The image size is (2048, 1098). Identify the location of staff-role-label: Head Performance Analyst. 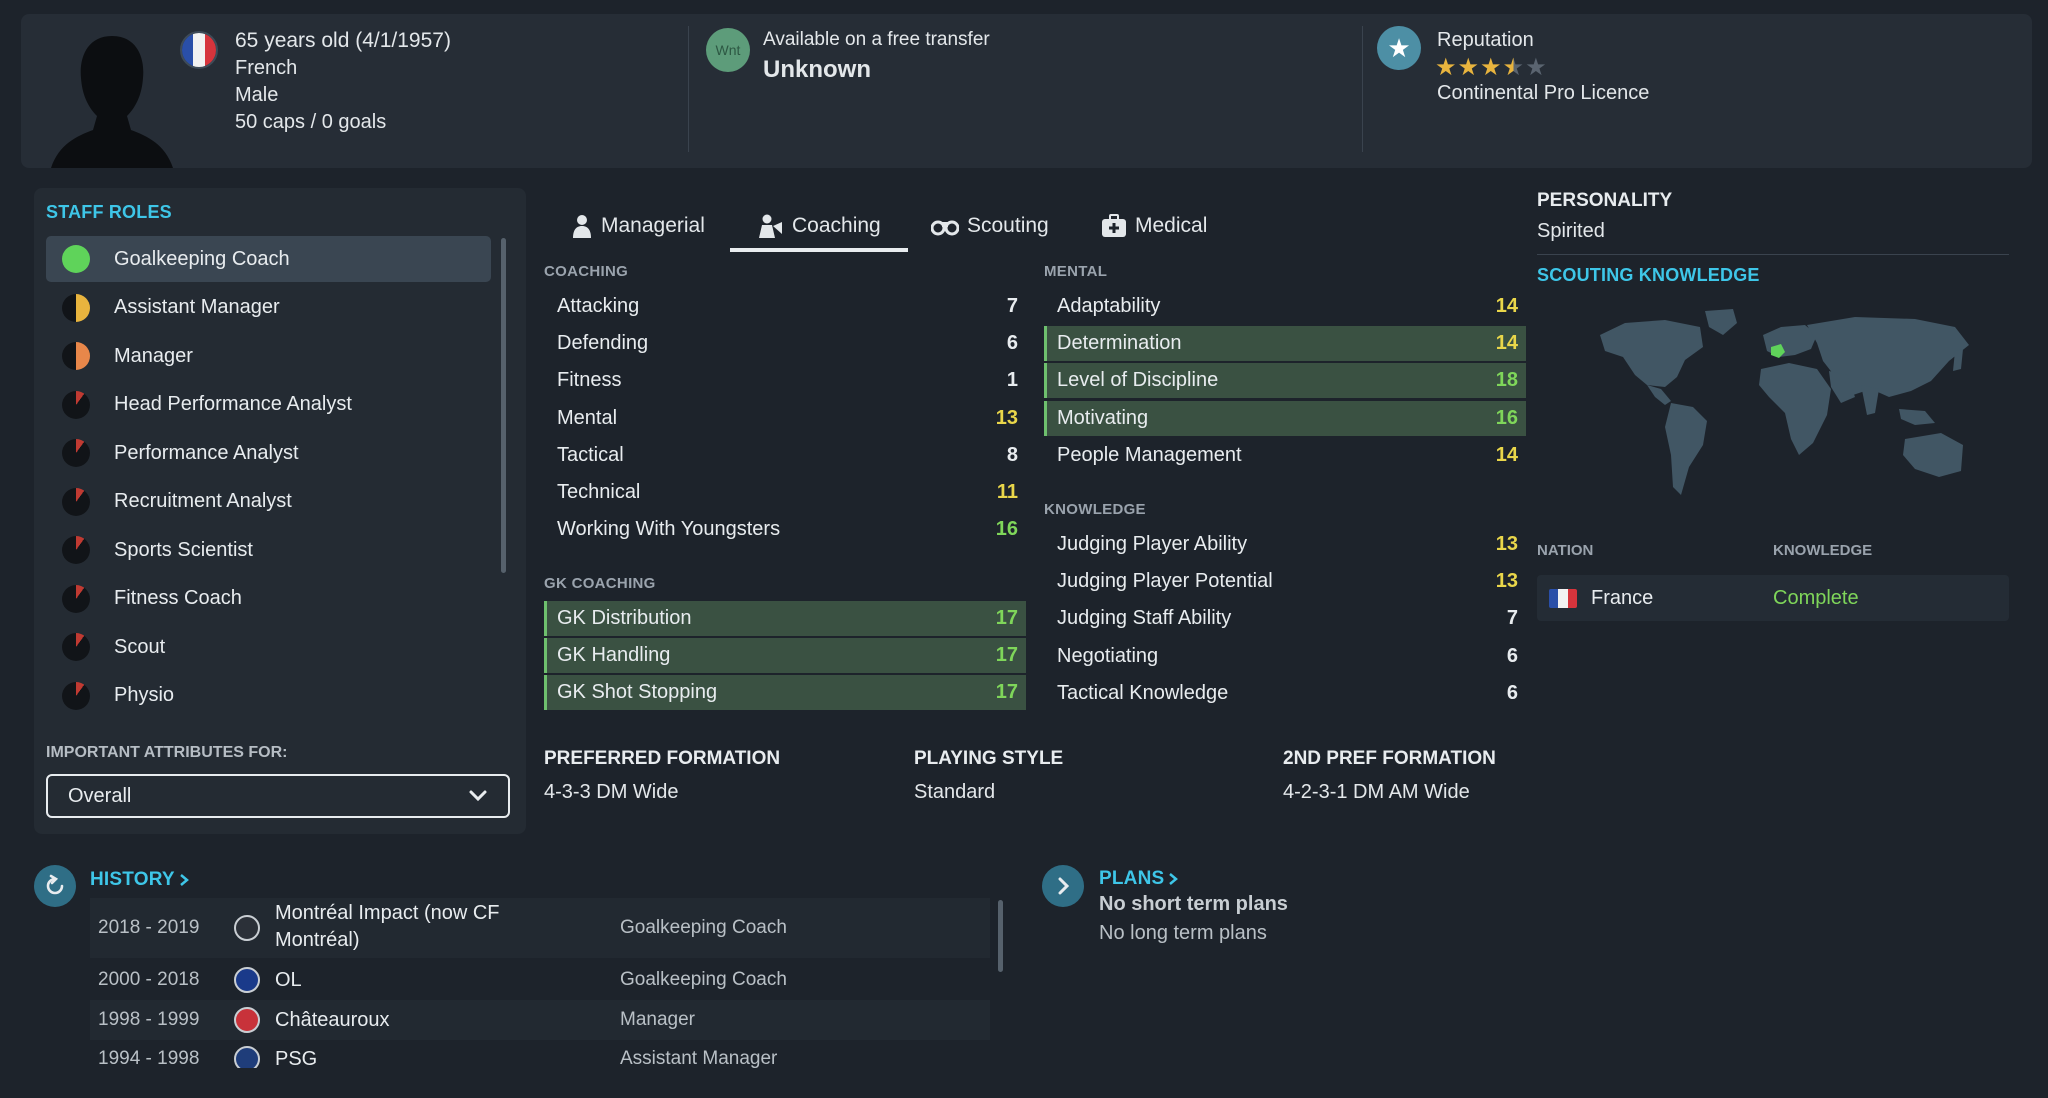
(233, 404).